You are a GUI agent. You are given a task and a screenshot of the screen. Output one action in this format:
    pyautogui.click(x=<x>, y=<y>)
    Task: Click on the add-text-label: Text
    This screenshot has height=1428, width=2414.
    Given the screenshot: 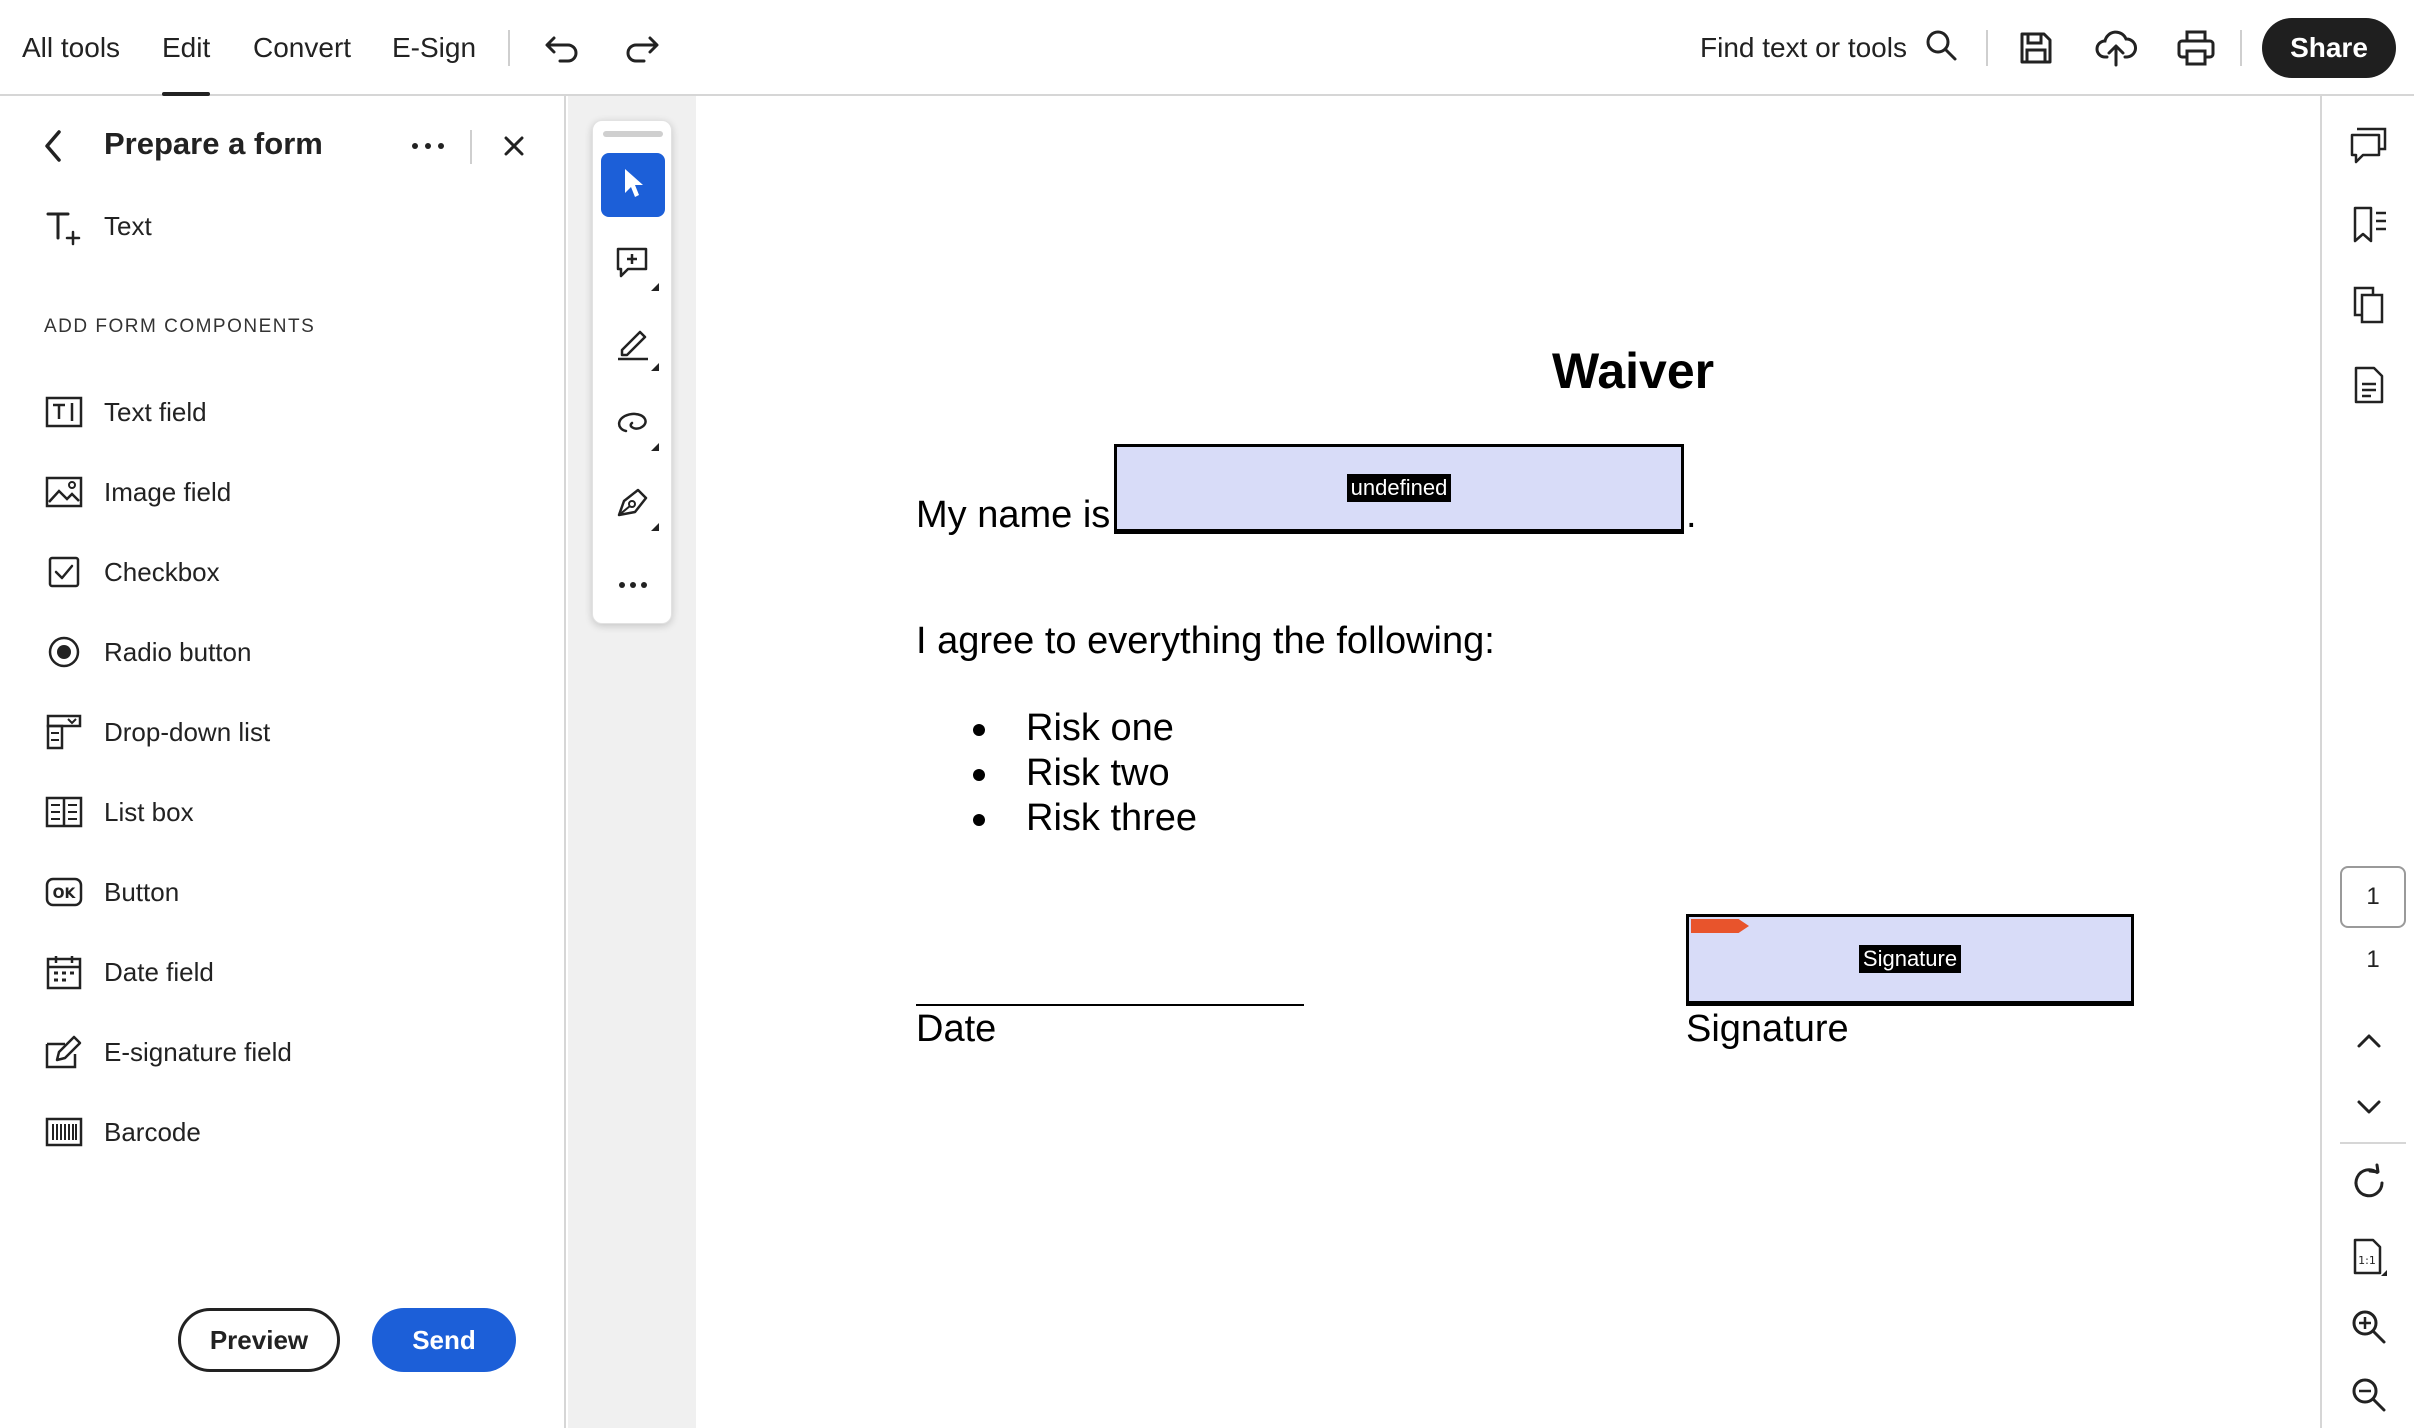 What is the action you would take?
    pyautogui.click(x=128, y=225)
    